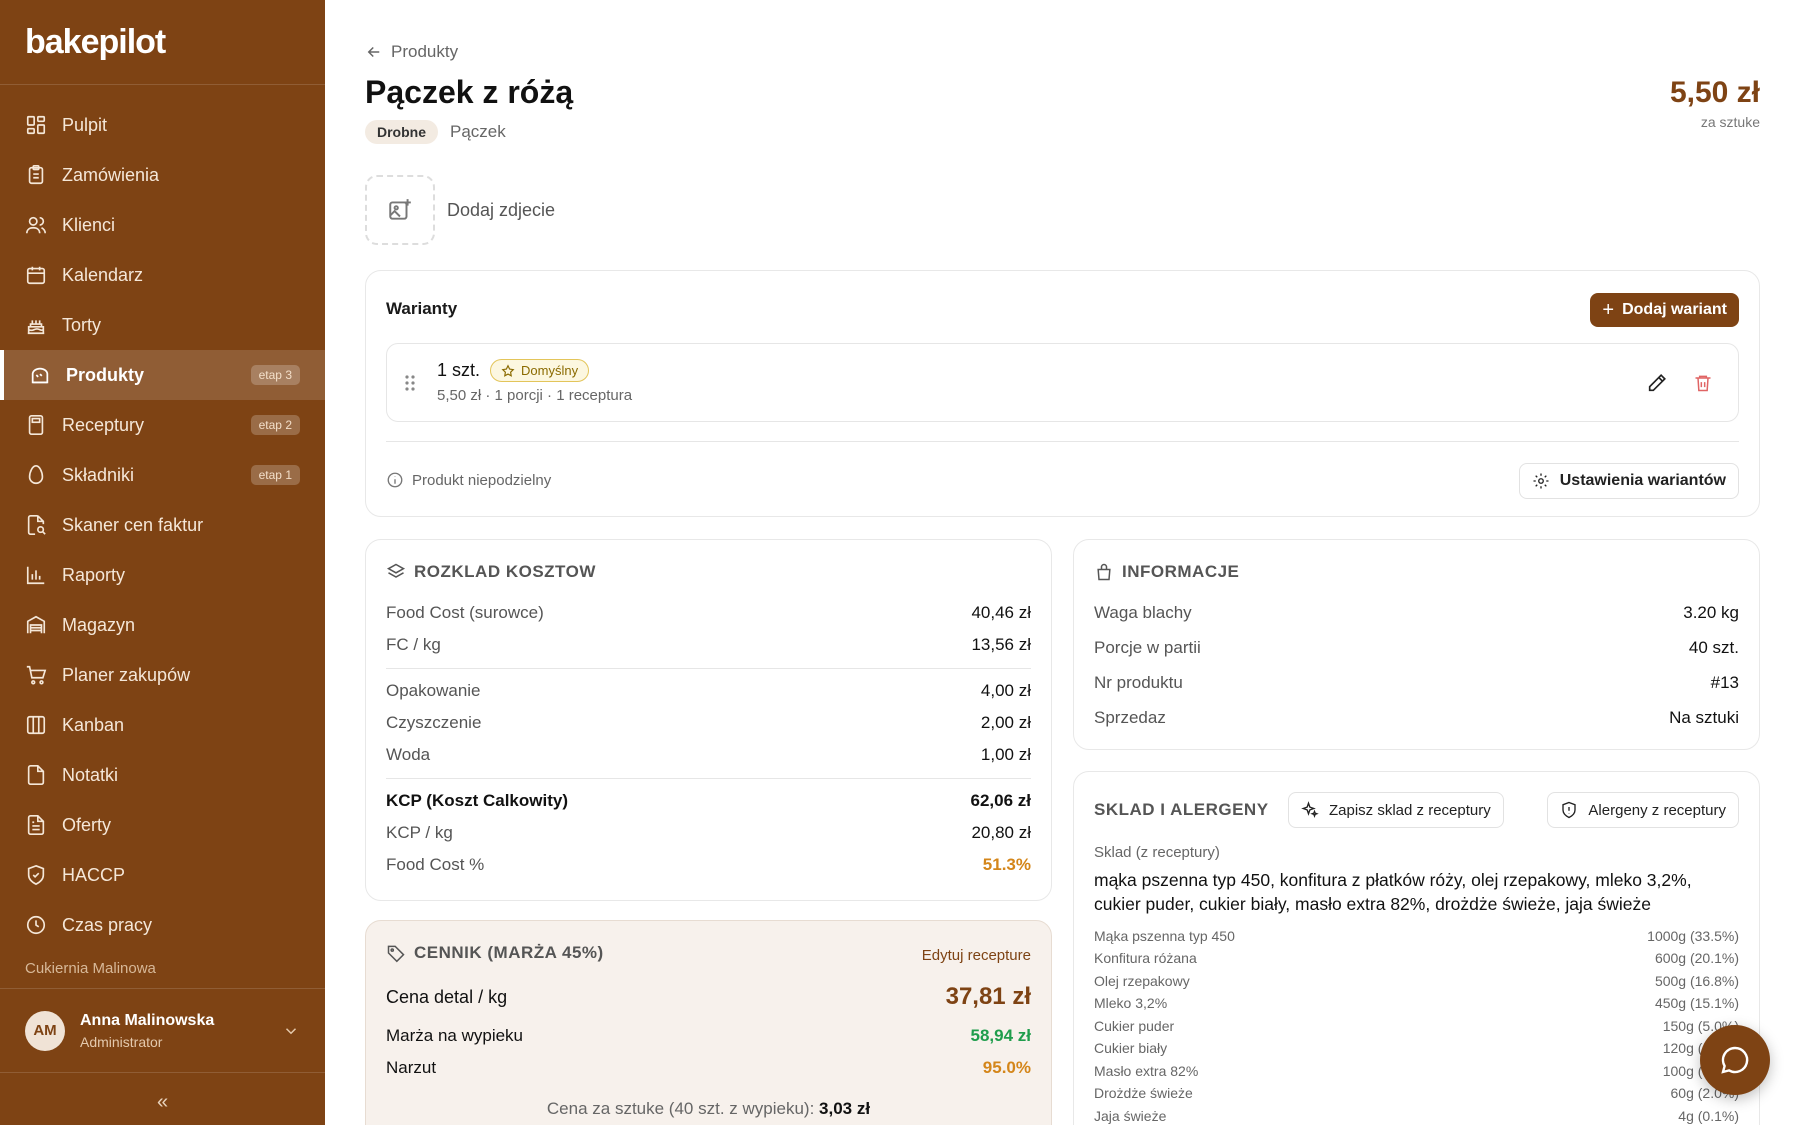 This screenshot has width=1800, height=1125. Describe the element at coordinates (162, 725) in the screenshot. I see `sidebar-item-kanban: Kanban` at that location.